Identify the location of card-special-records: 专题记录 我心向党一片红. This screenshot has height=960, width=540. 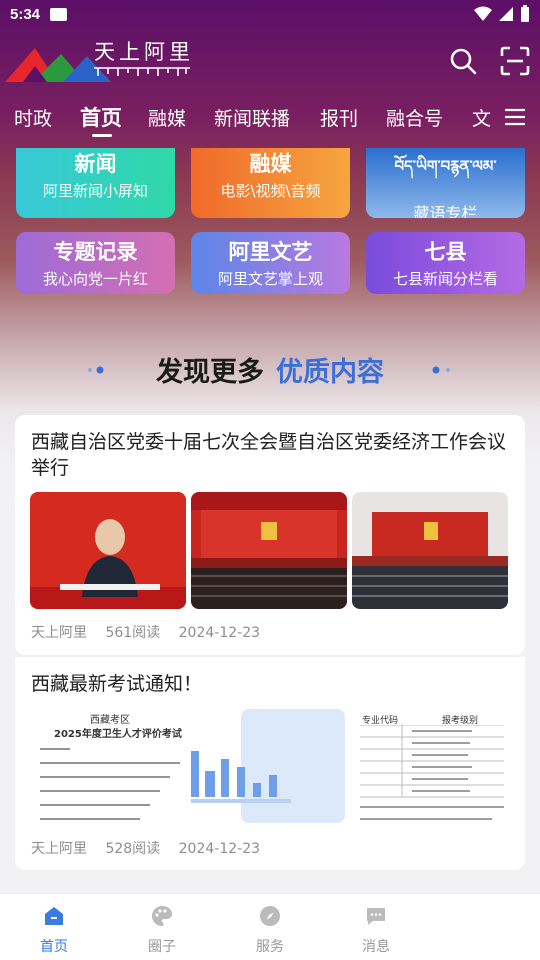
(95, 263).